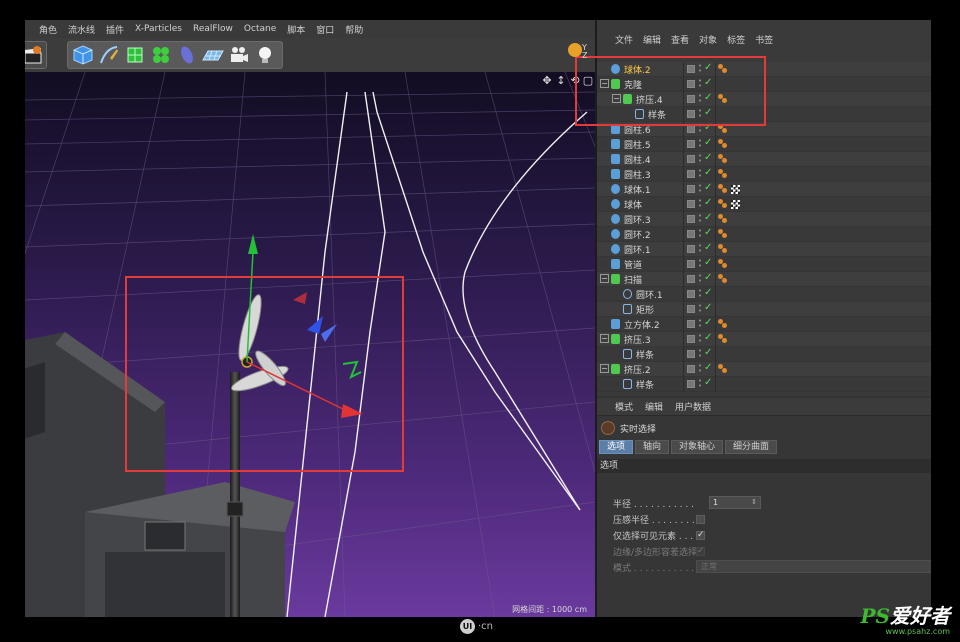 The width and height of the screenshot is (960, 642). What do you see at coordinates (764, 339) in the screenshot?
I see `object-row: − 挤压.3 • • ✓` at bounding box center [764, 339].